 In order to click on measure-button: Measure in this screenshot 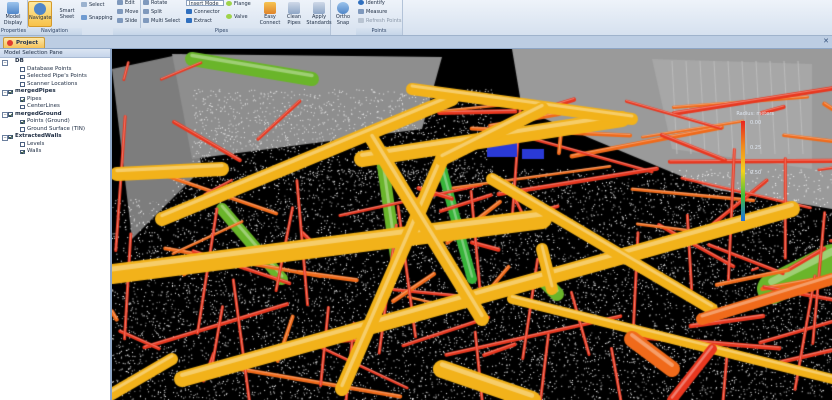, I will do `click(372, 12)`.